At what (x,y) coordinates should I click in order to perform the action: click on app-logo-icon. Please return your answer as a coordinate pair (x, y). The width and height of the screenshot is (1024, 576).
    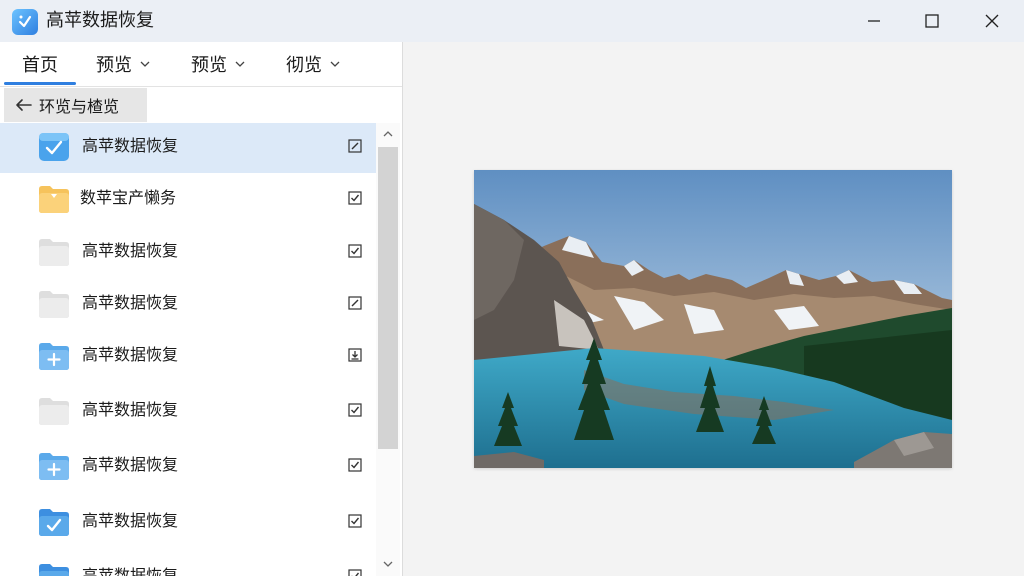
    Looking at the image, I should click on (25, 22).